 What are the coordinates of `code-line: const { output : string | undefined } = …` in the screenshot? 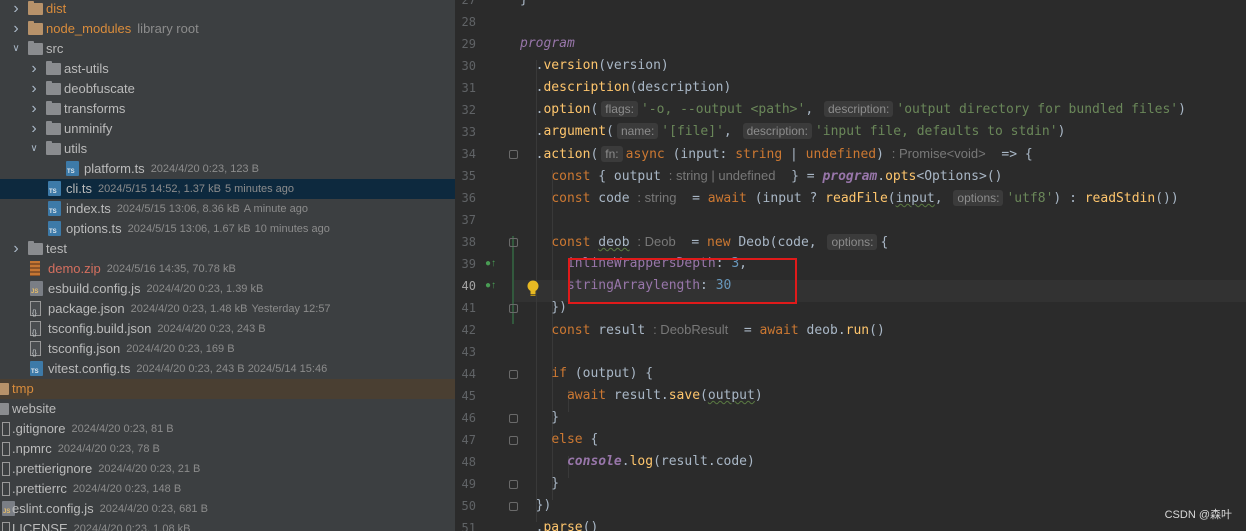 It's located at (761, 176).